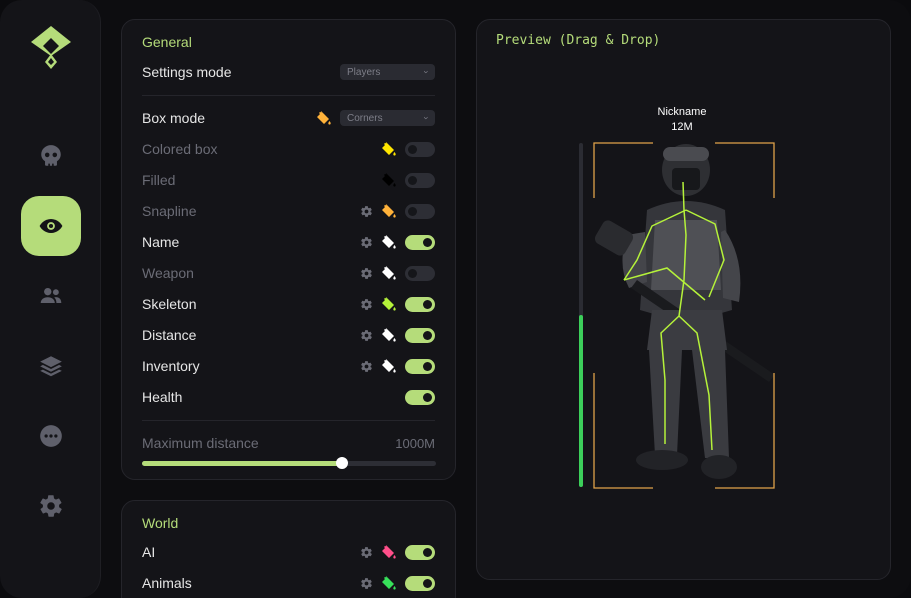 The image size is (911, 598). Describe the element at coordinates (174, 118) in the screenshot. I see `box-mode-label: Box mode` at that location.